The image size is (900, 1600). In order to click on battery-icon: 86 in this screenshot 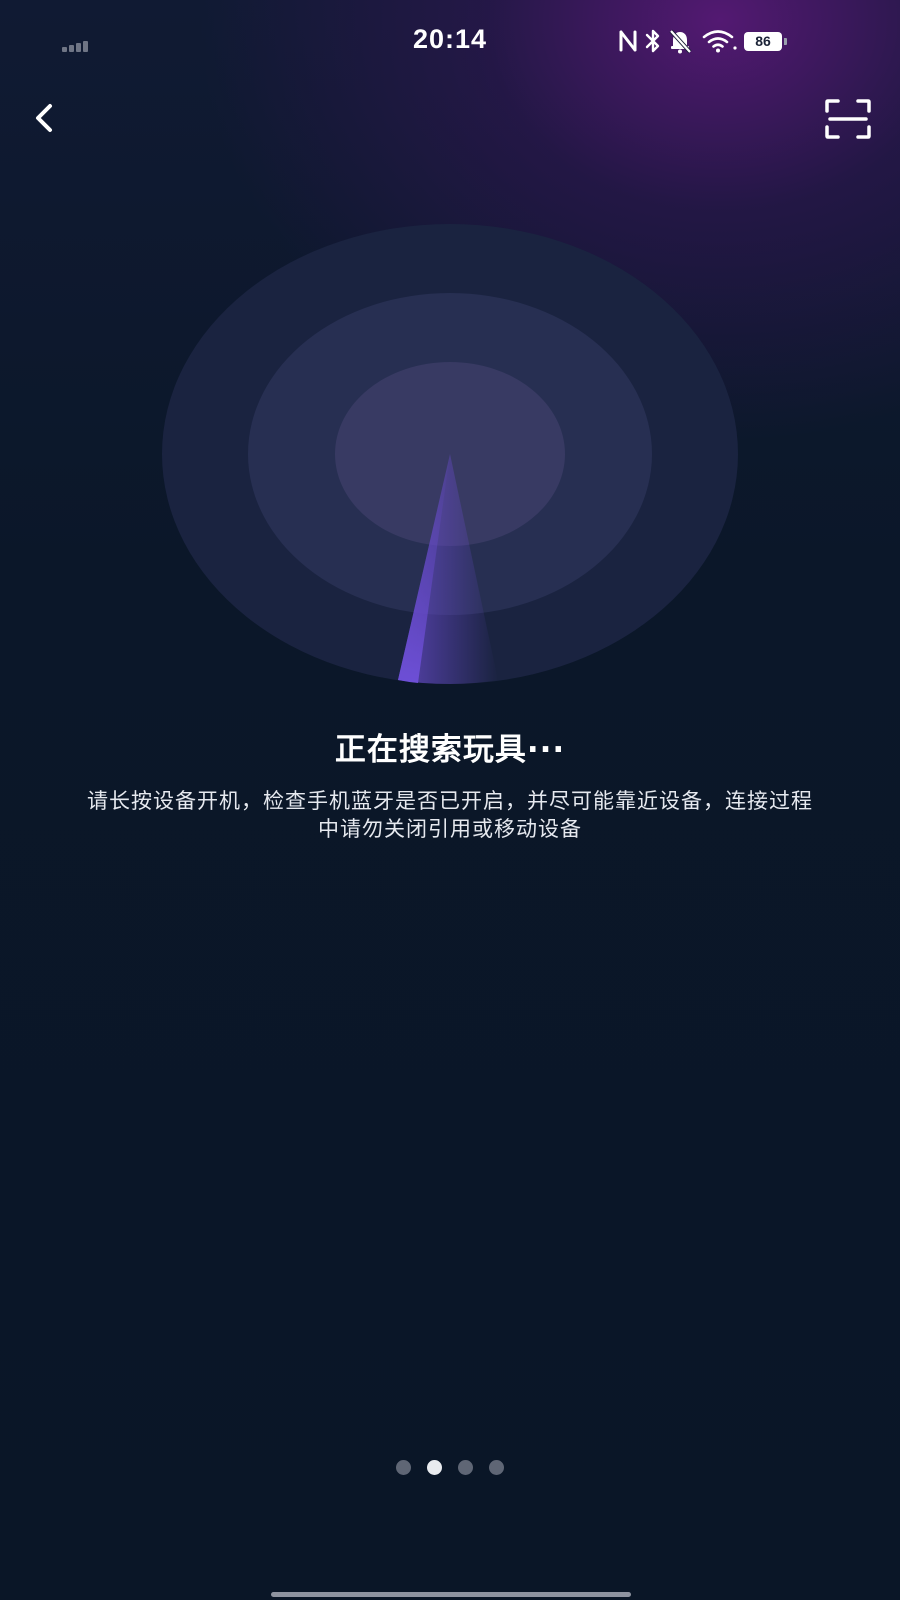, I will do `click(763, 41)`.